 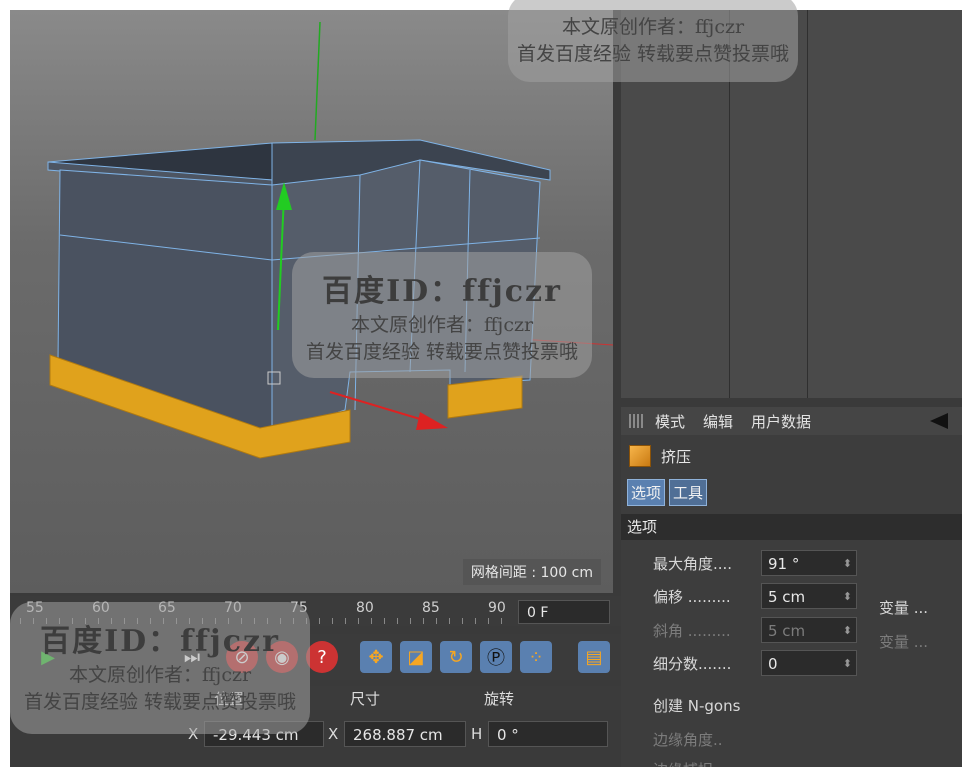 I want to click on menu-user-data: 用户数据, so click(x=781, y=421).